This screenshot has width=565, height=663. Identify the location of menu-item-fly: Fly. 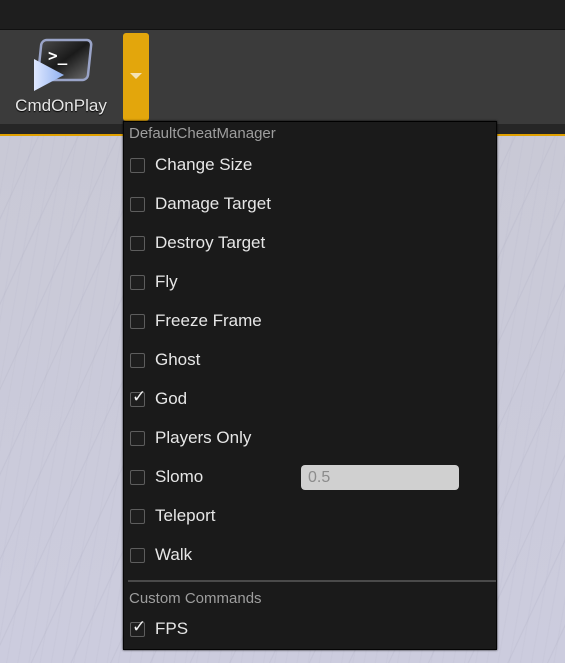
(310, 282).